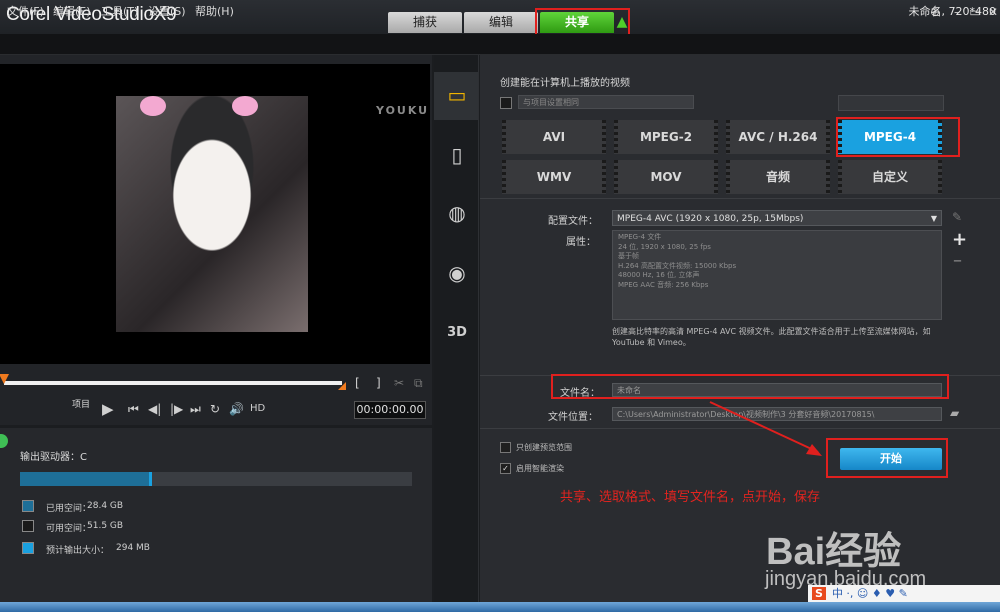 This screenshot has width=1000, height=612. What do you see at coordinates (457, 95) in the screenshot?
I see `computer-icon: ▭` at bounding box center [457, 95].